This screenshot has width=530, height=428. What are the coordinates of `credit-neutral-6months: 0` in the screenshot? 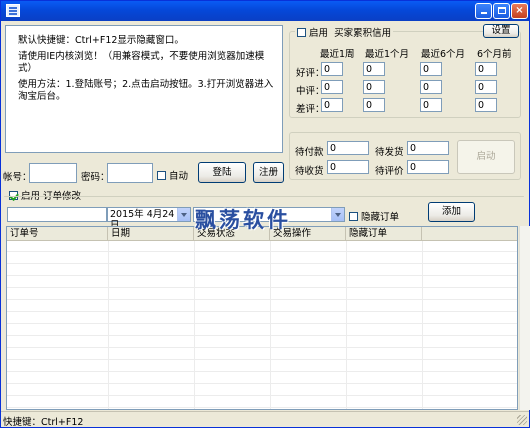 It's located at (431, 87).